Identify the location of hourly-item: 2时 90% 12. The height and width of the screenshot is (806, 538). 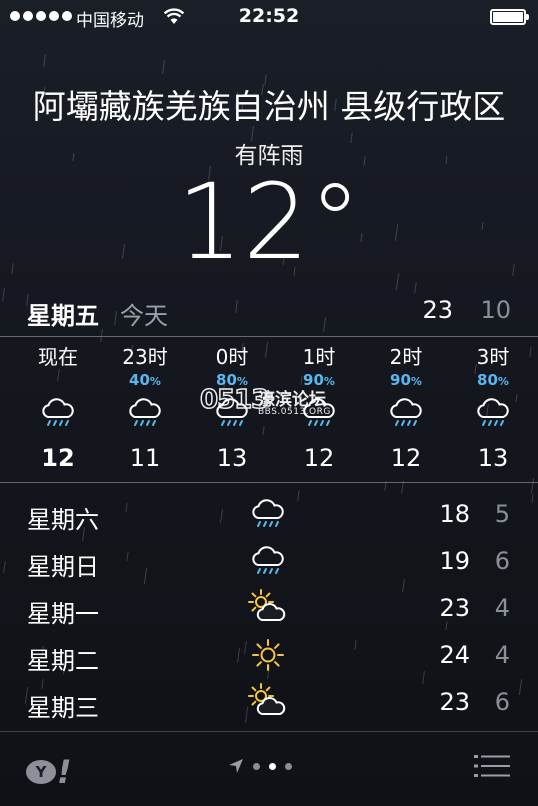
(406, 405).